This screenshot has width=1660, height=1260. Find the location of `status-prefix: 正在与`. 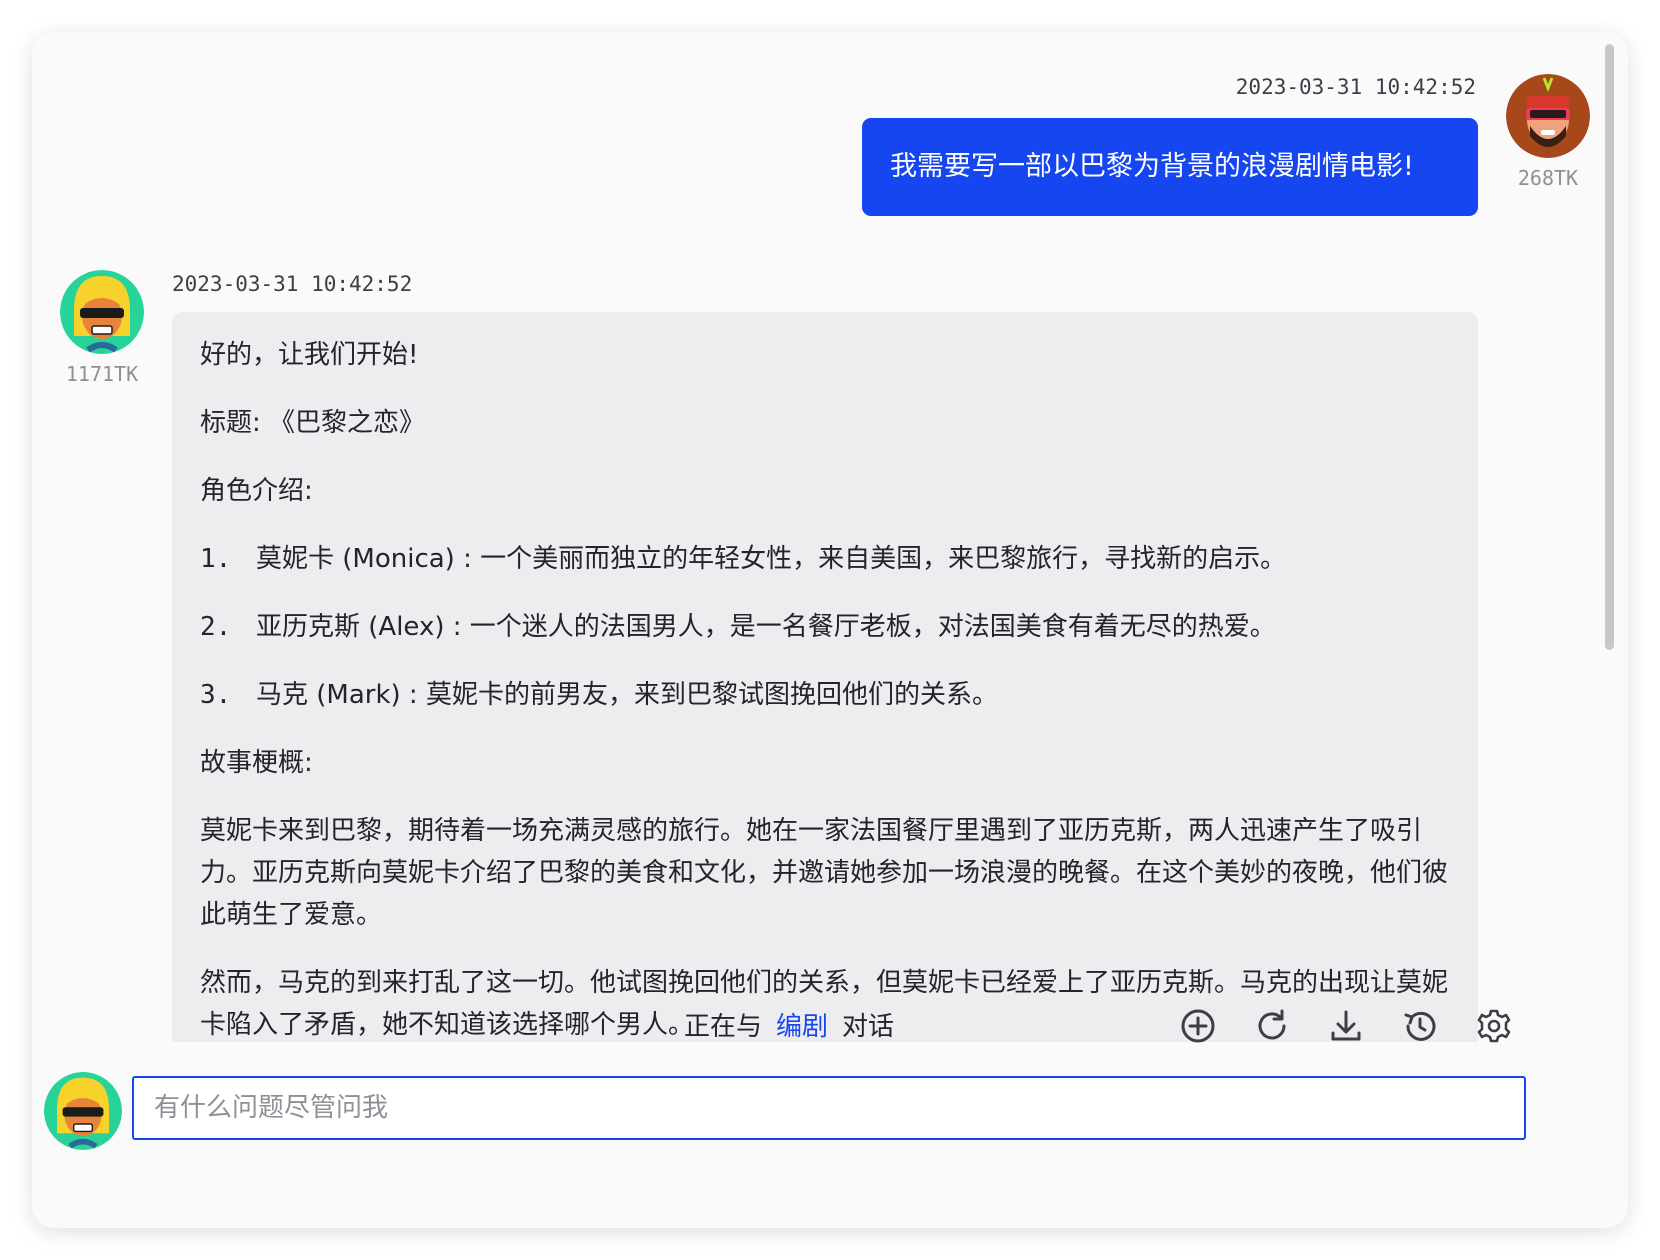

status-prefix: 正在与 is located at coordinates (723, 1027).